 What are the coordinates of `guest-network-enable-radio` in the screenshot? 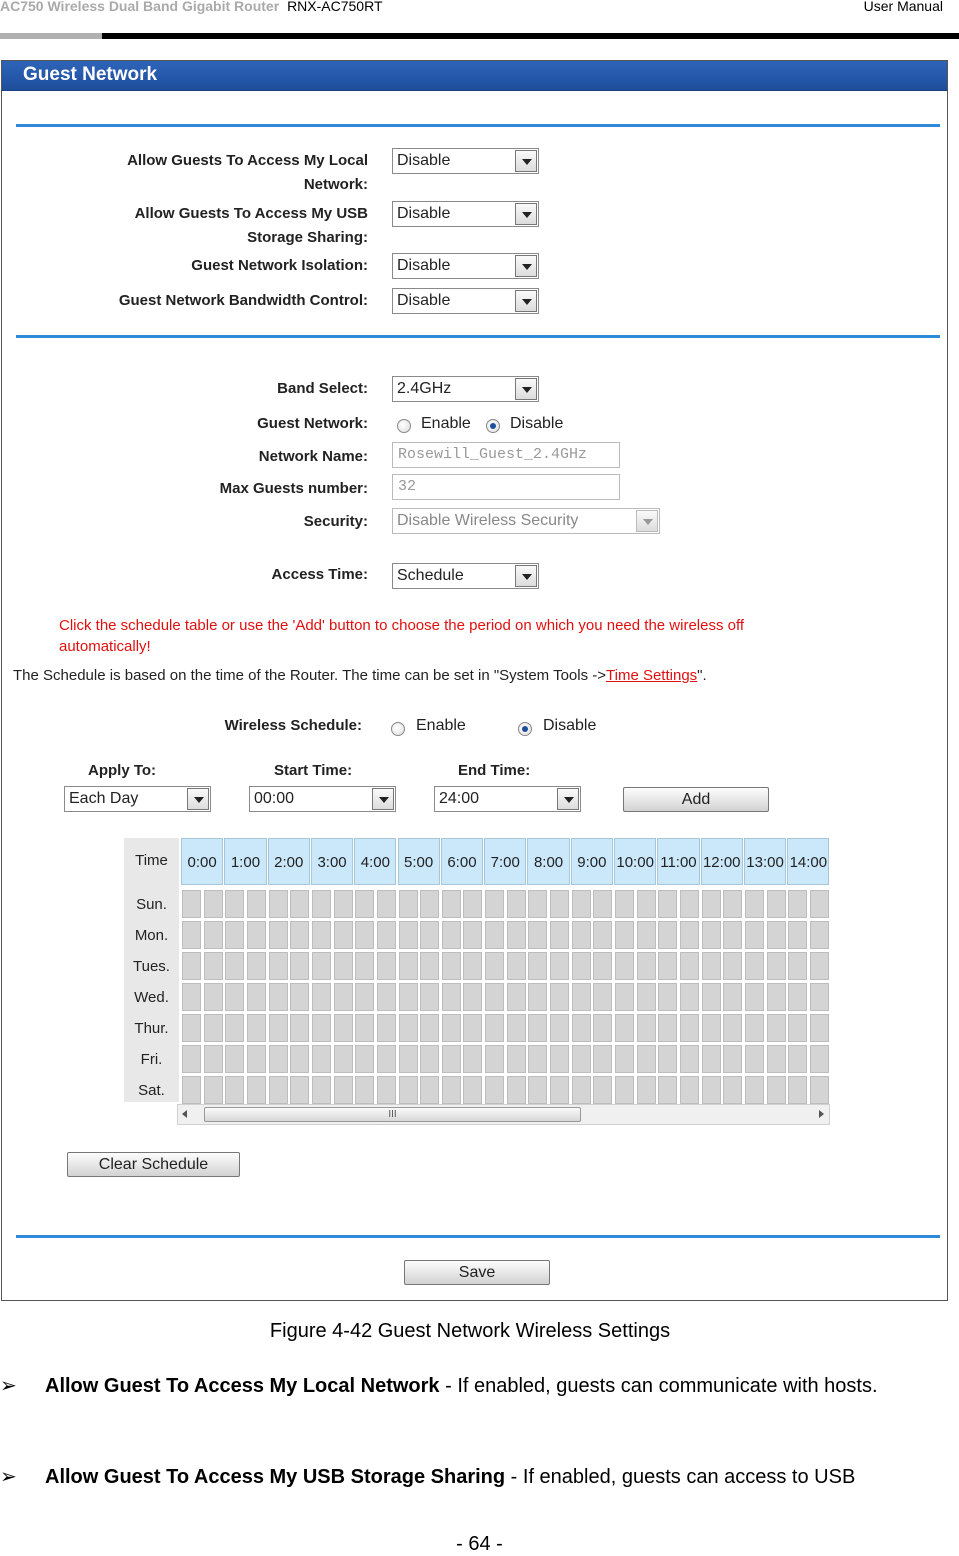 It's located at (404, 426).